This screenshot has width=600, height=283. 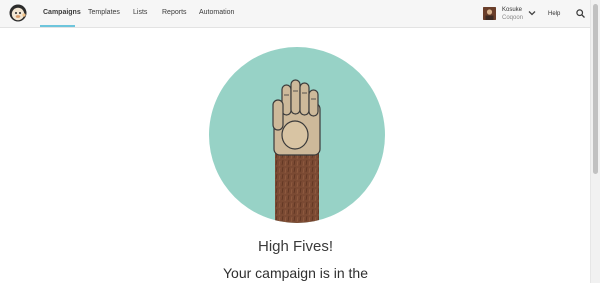 I want to click on nav-campaigns: Campaigns, so click(x=62, y=12).